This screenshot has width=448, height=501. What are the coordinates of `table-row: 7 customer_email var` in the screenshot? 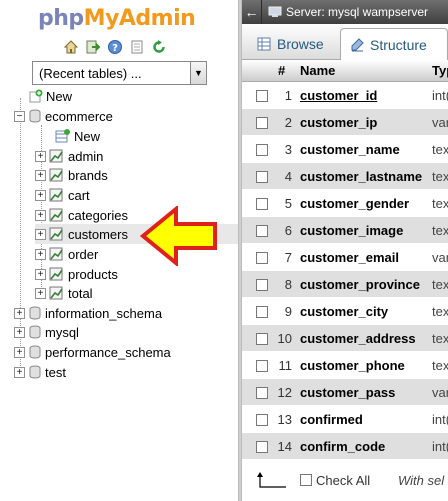 It's located at (345, 257).